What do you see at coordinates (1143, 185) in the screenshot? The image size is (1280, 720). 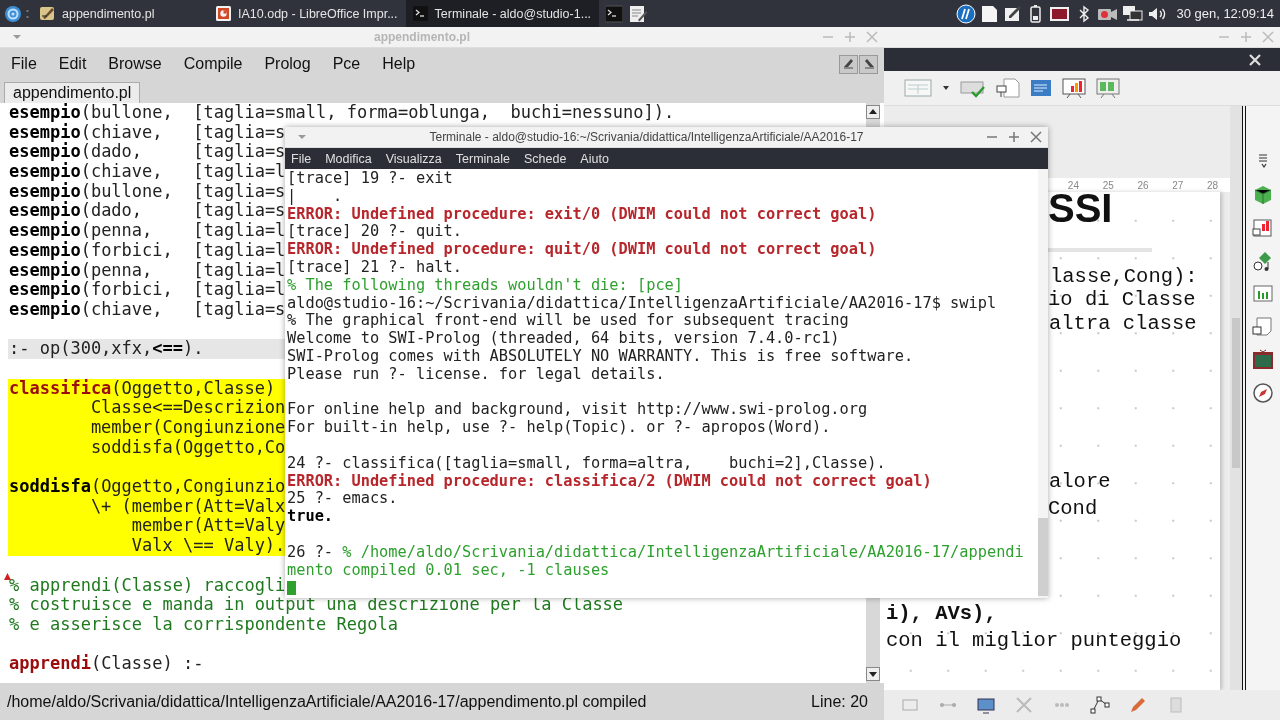 I see `ruler-number: 26` at bounding box center [1143, 185].